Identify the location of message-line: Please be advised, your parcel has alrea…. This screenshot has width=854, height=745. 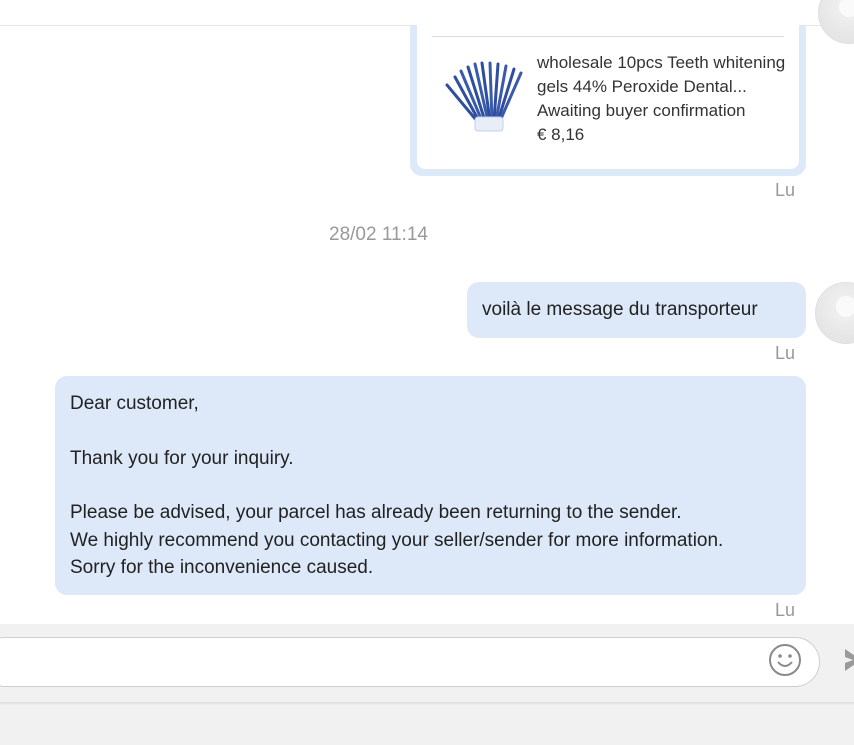
(376, 512).